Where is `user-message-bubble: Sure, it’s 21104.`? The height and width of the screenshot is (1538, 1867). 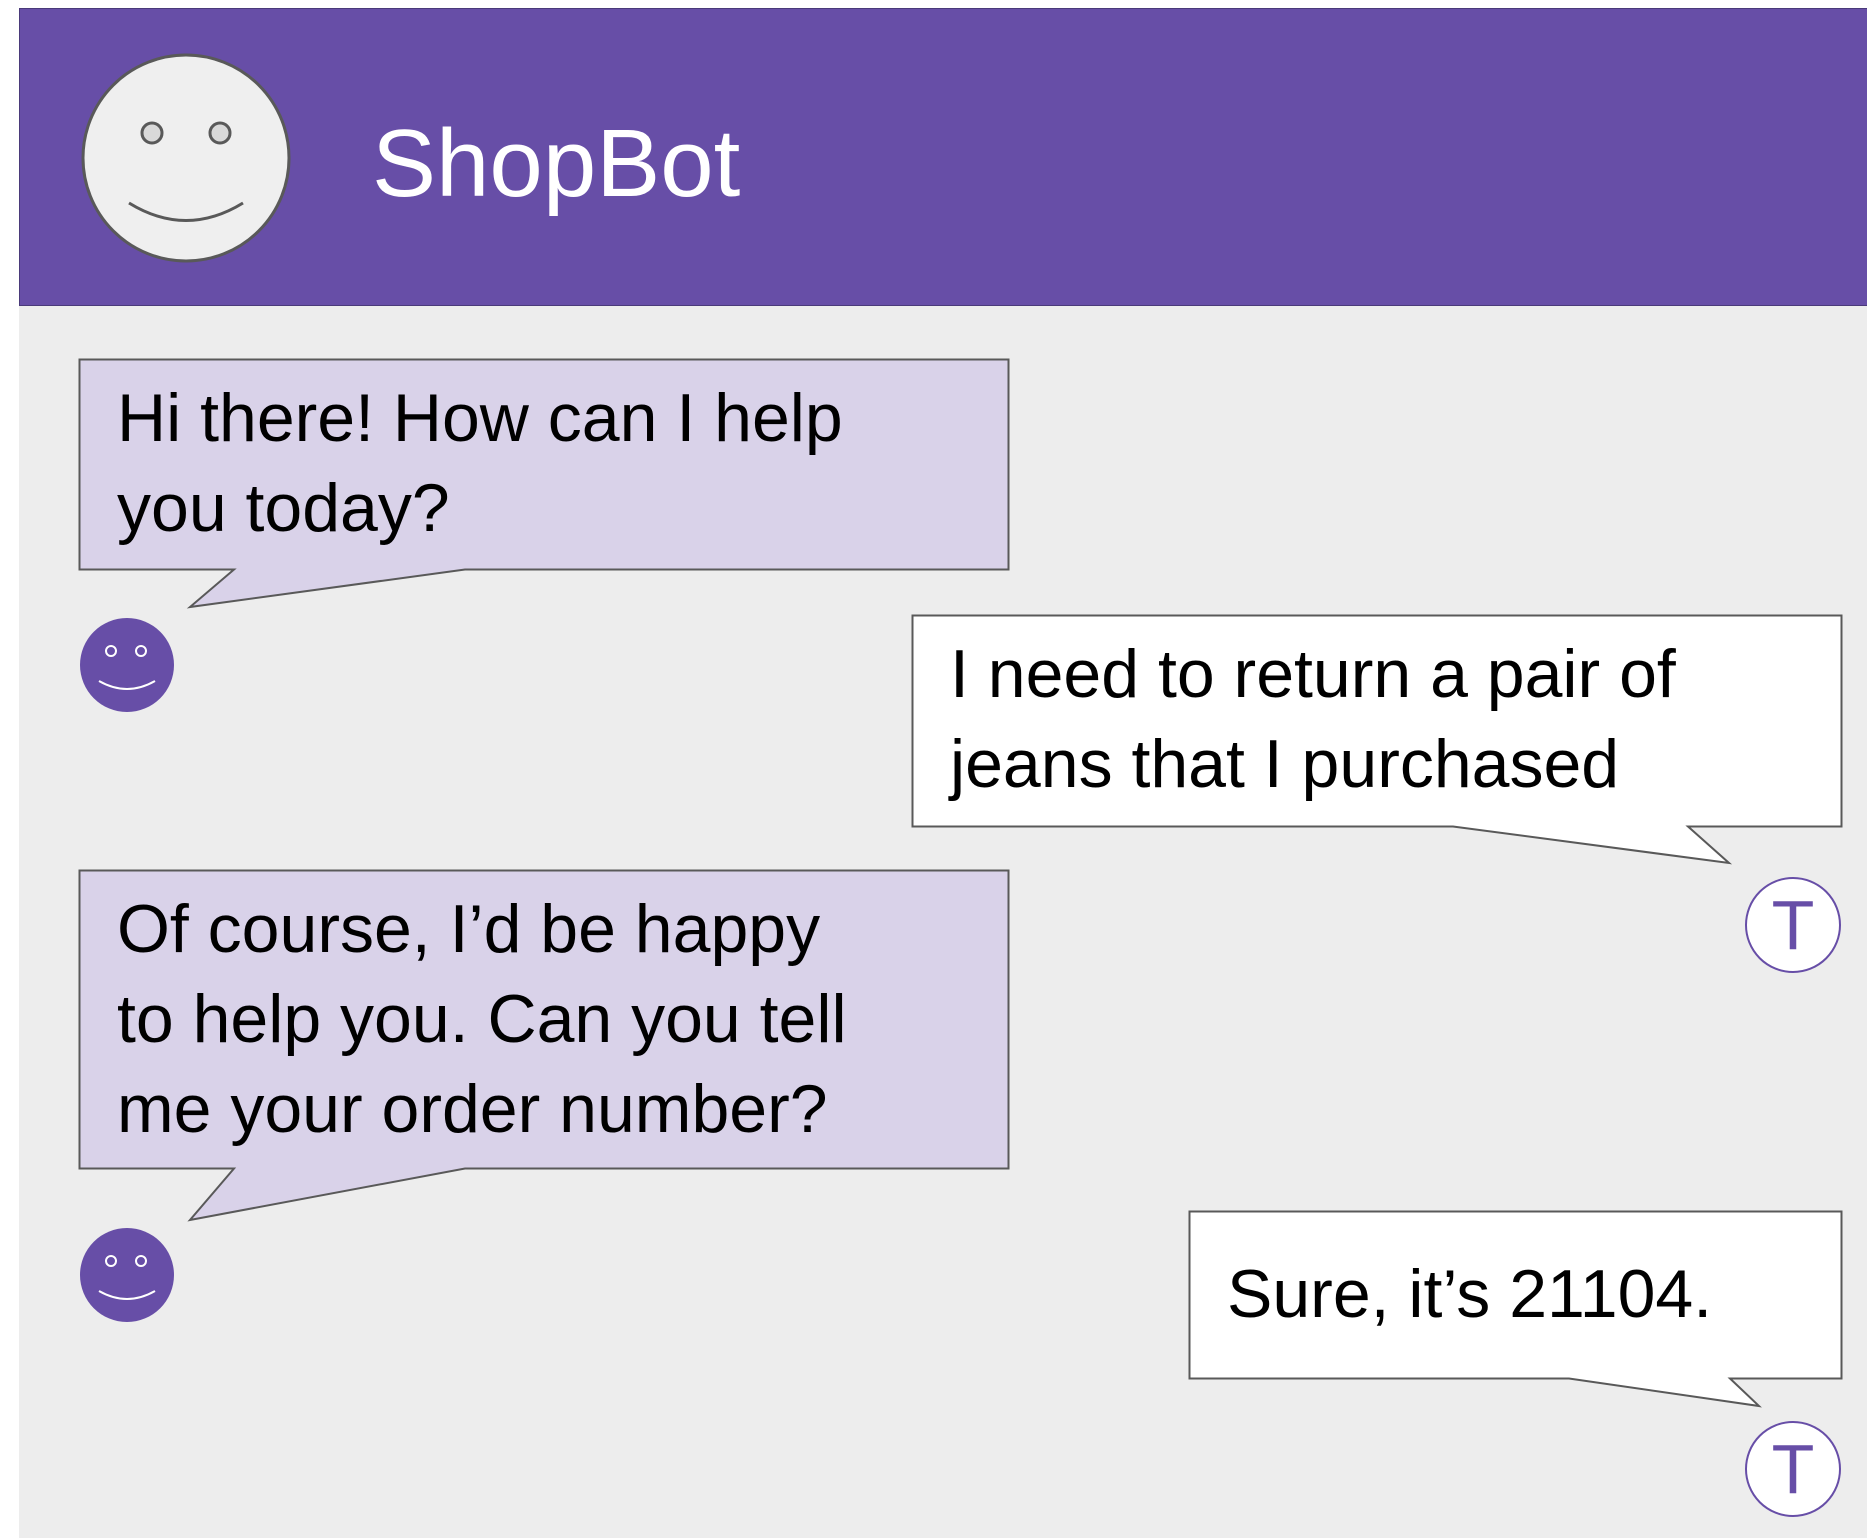
user-message-bubble: Sure, it’s 21104. is located at coordinates (1516, 1314).